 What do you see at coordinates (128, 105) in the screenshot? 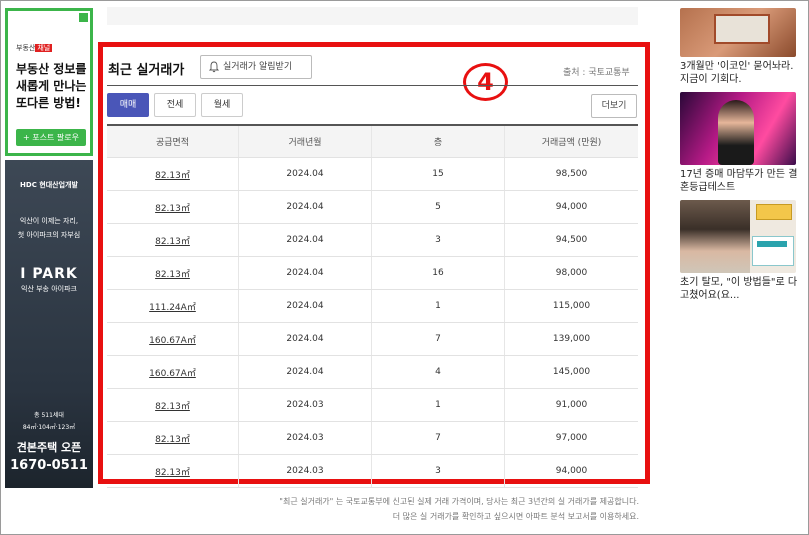
I see `tab-sale: 매매` at bounding box center [128, 105].